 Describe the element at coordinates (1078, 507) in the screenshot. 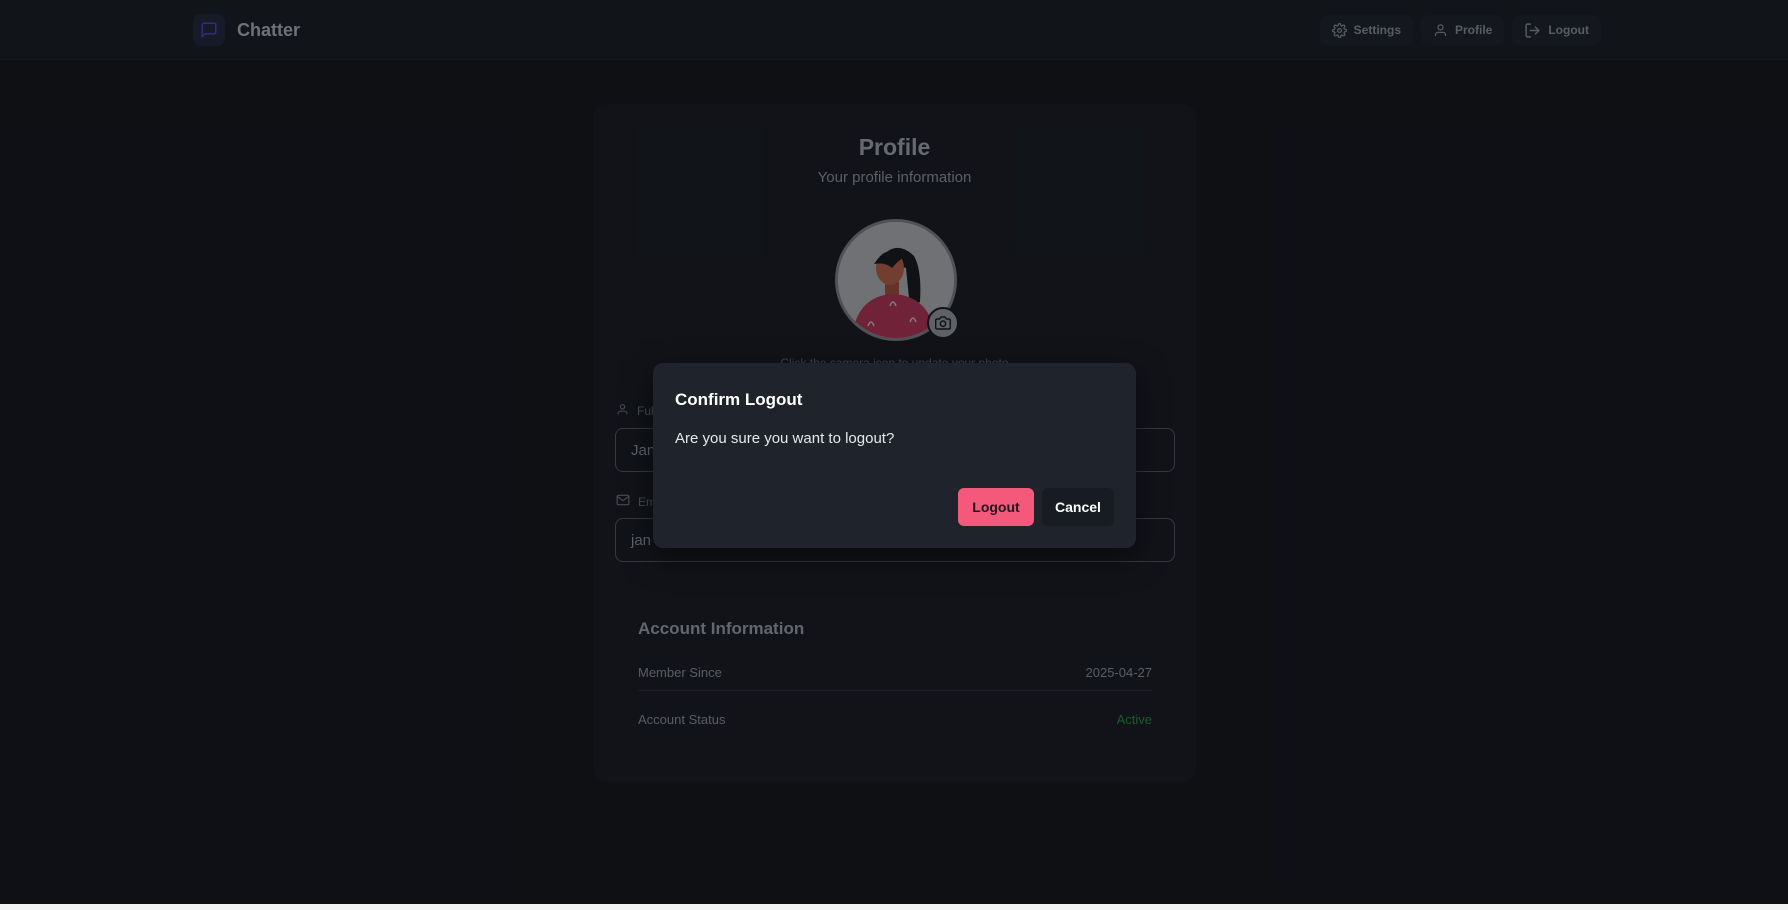

I see `cancel-button: Cancel` at that location.